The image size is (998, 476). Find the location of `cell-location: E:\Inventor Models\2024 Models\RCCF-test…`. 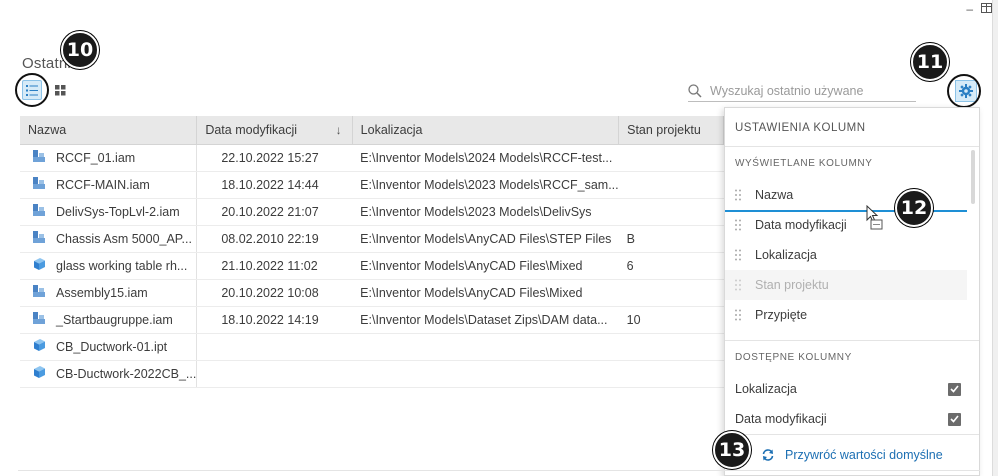

cell-location: E:\Inventor Models\2024 Models\RCCF-test… is located at coordinates (485, 158).